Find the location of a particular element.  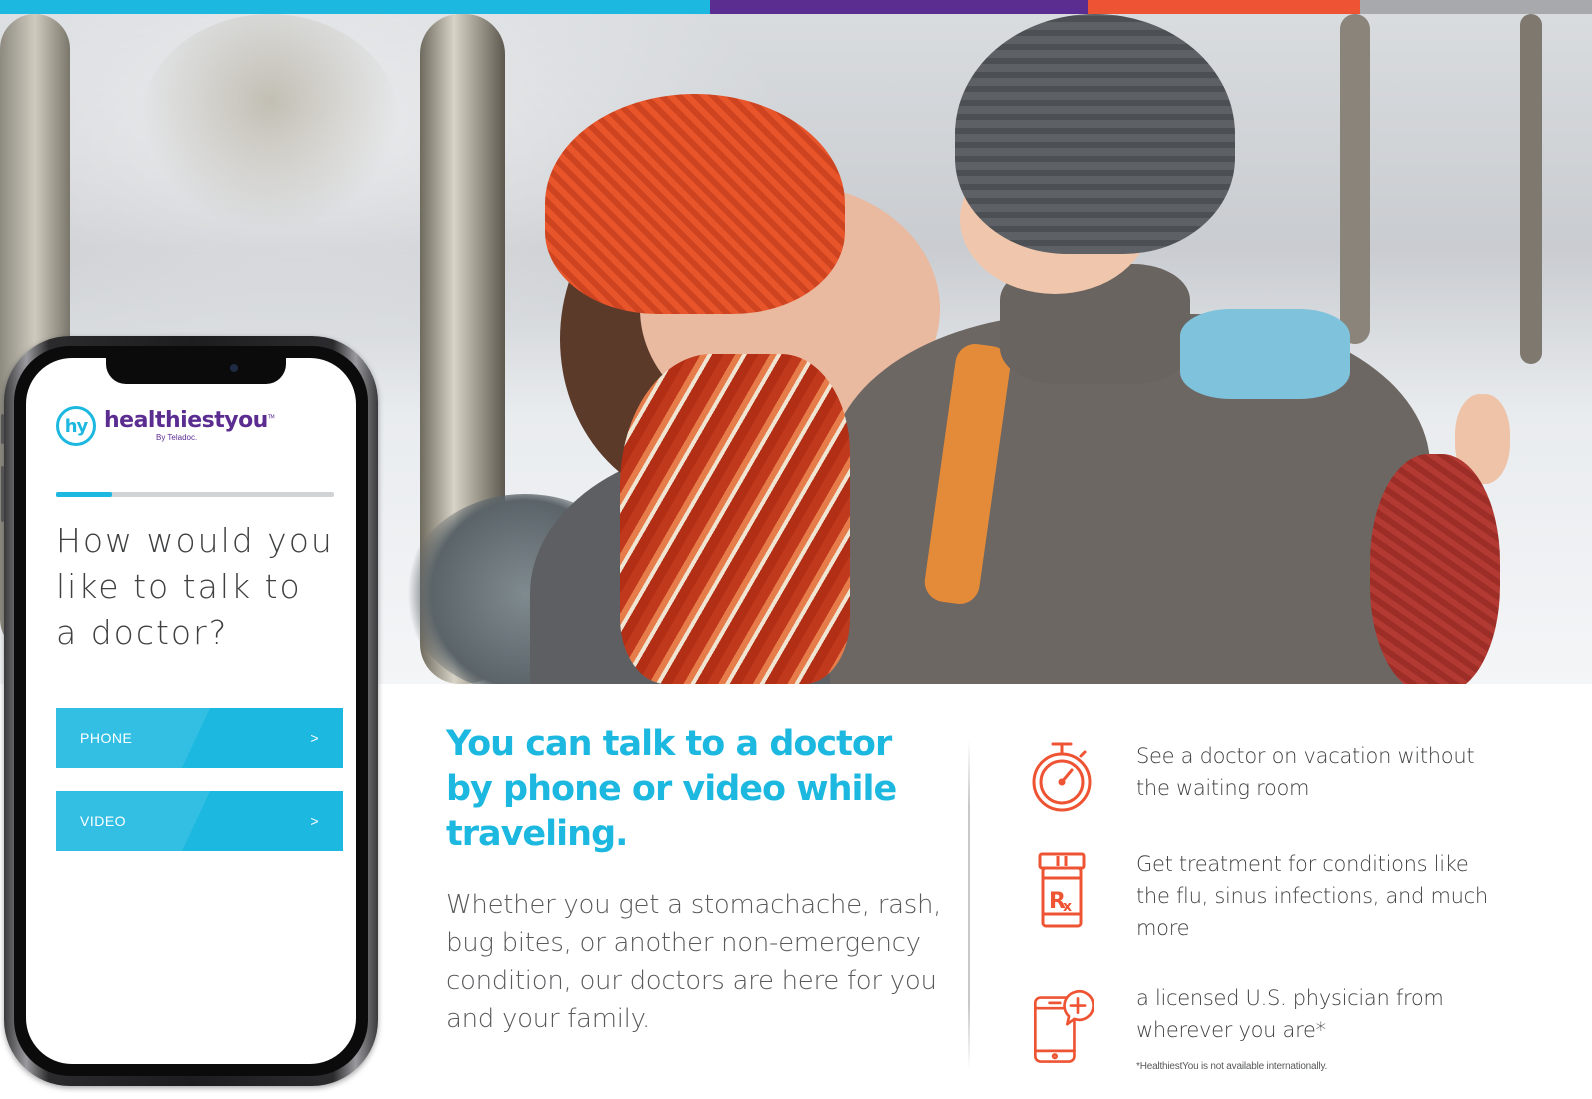

rx-bottle-icon: R x is located at coordinates (1062, 888).